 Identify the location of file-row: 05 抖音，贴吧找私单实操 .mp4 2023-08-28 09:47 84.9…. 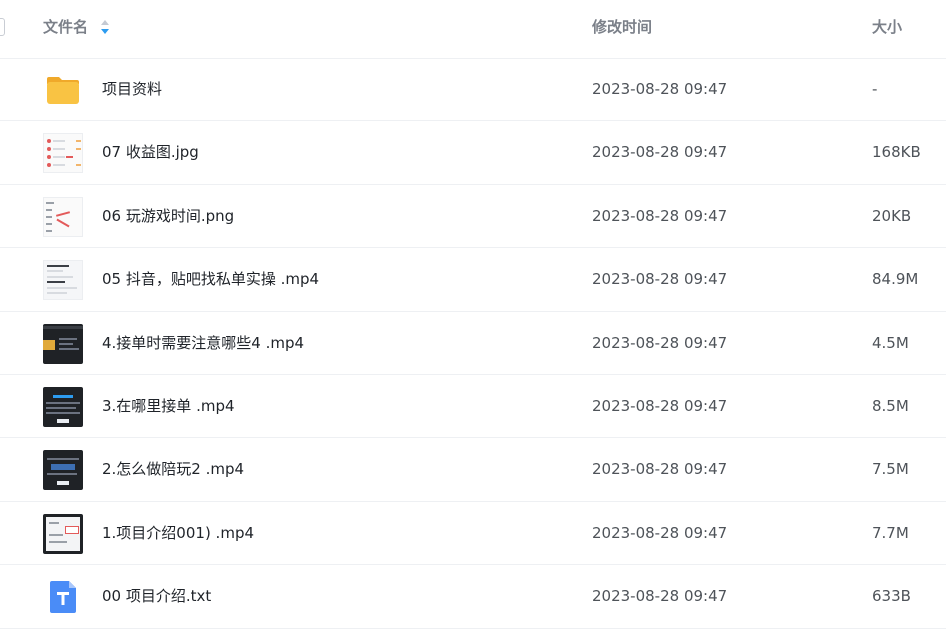
(473, 280).